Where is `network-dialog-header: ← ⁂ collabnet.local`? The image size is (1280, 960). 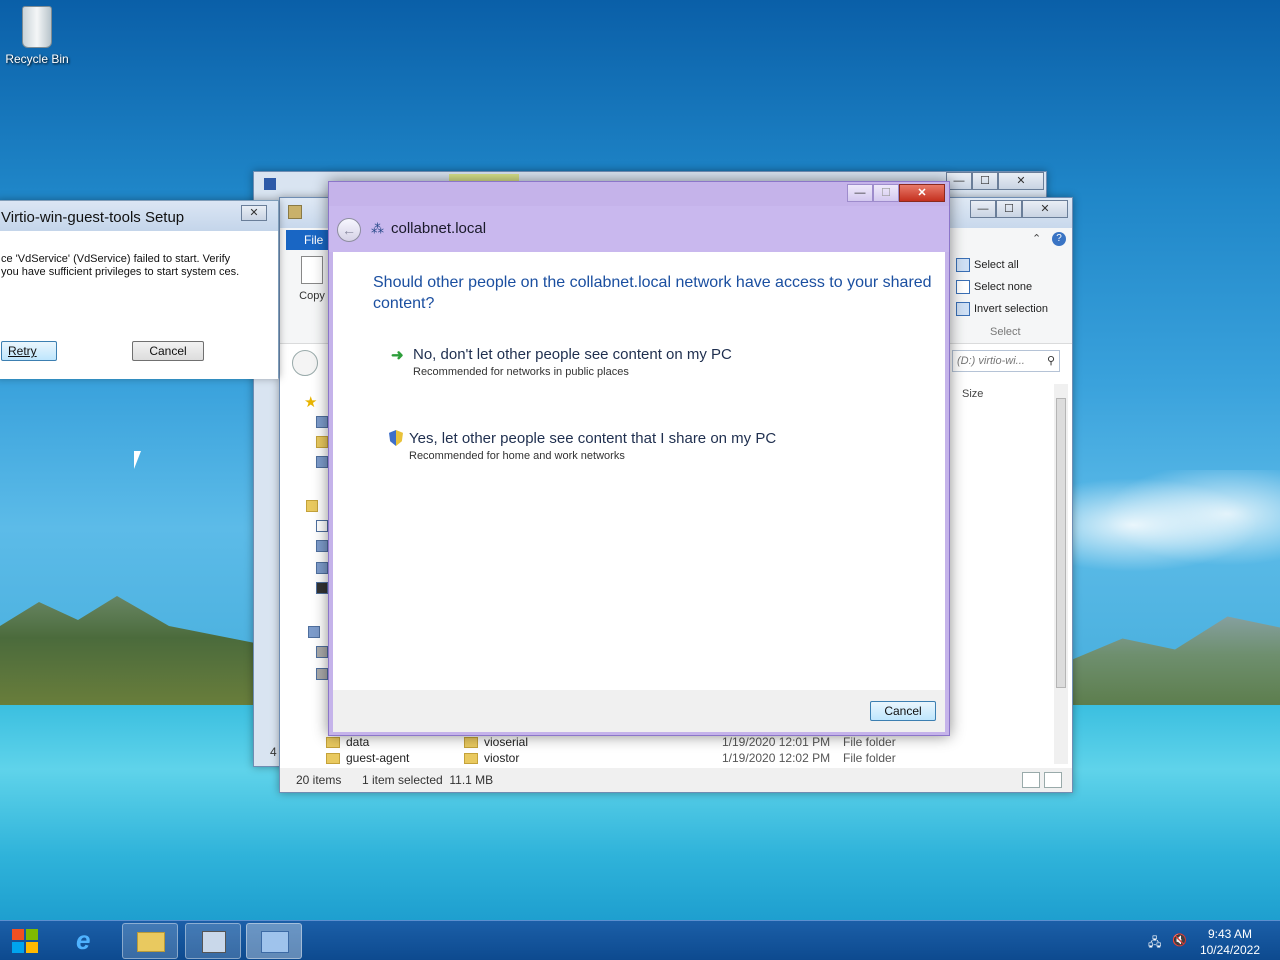
network-dialog-header: ← ⁂ collabnet.local is located at coordinates (639, 229).